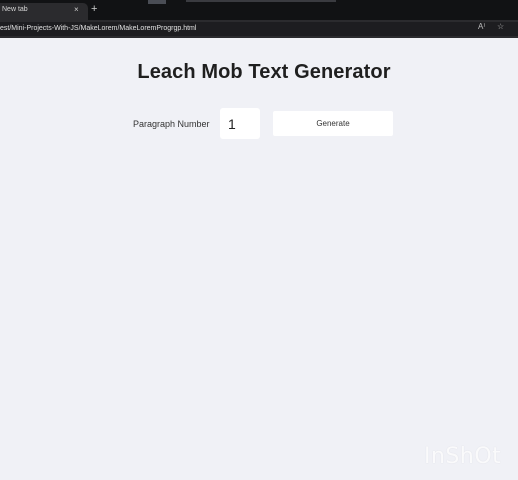 The height and width of the screenshot is (480, 518). What do you see at coordinates (171, 124) in the screenshot?
I see `paragraph-number-label: Paragraph Number` at bounding box center [171, 124].